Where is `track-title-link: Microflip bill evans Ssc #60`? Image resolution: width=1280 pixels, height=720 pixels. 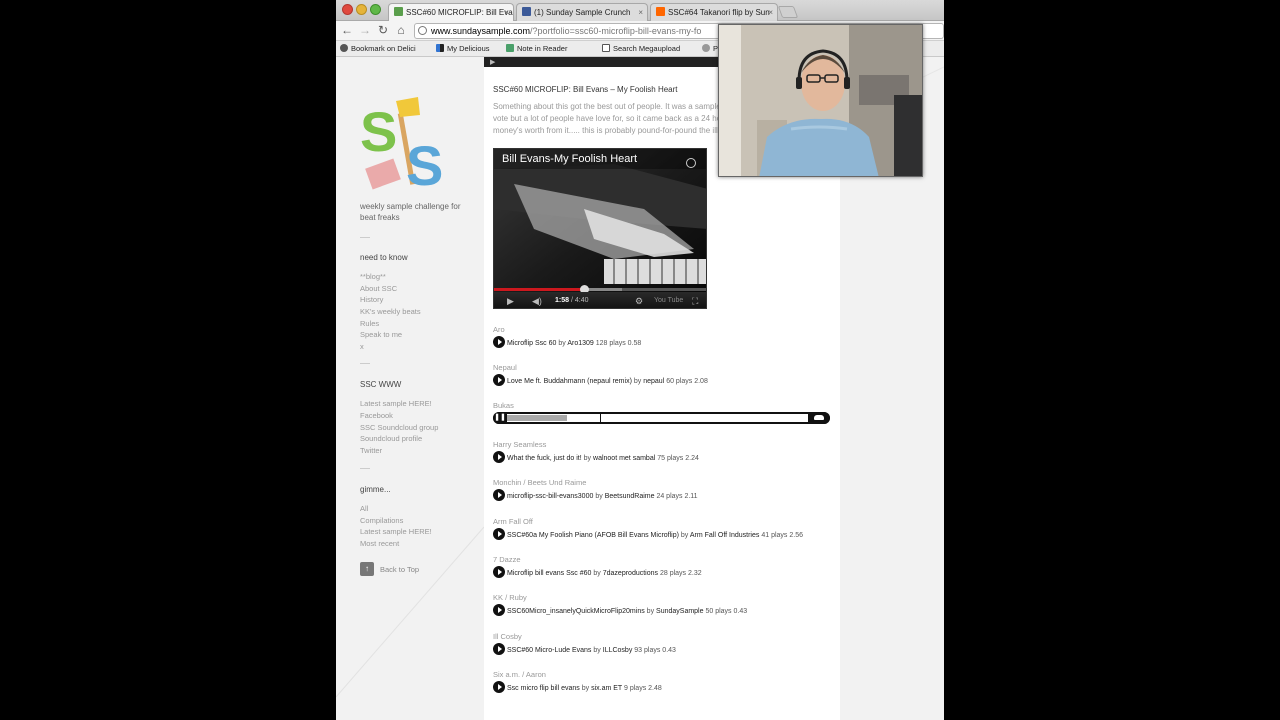 track-title-link: Microflip bill evans Ssc #60 is located at coordinates (549, 573).